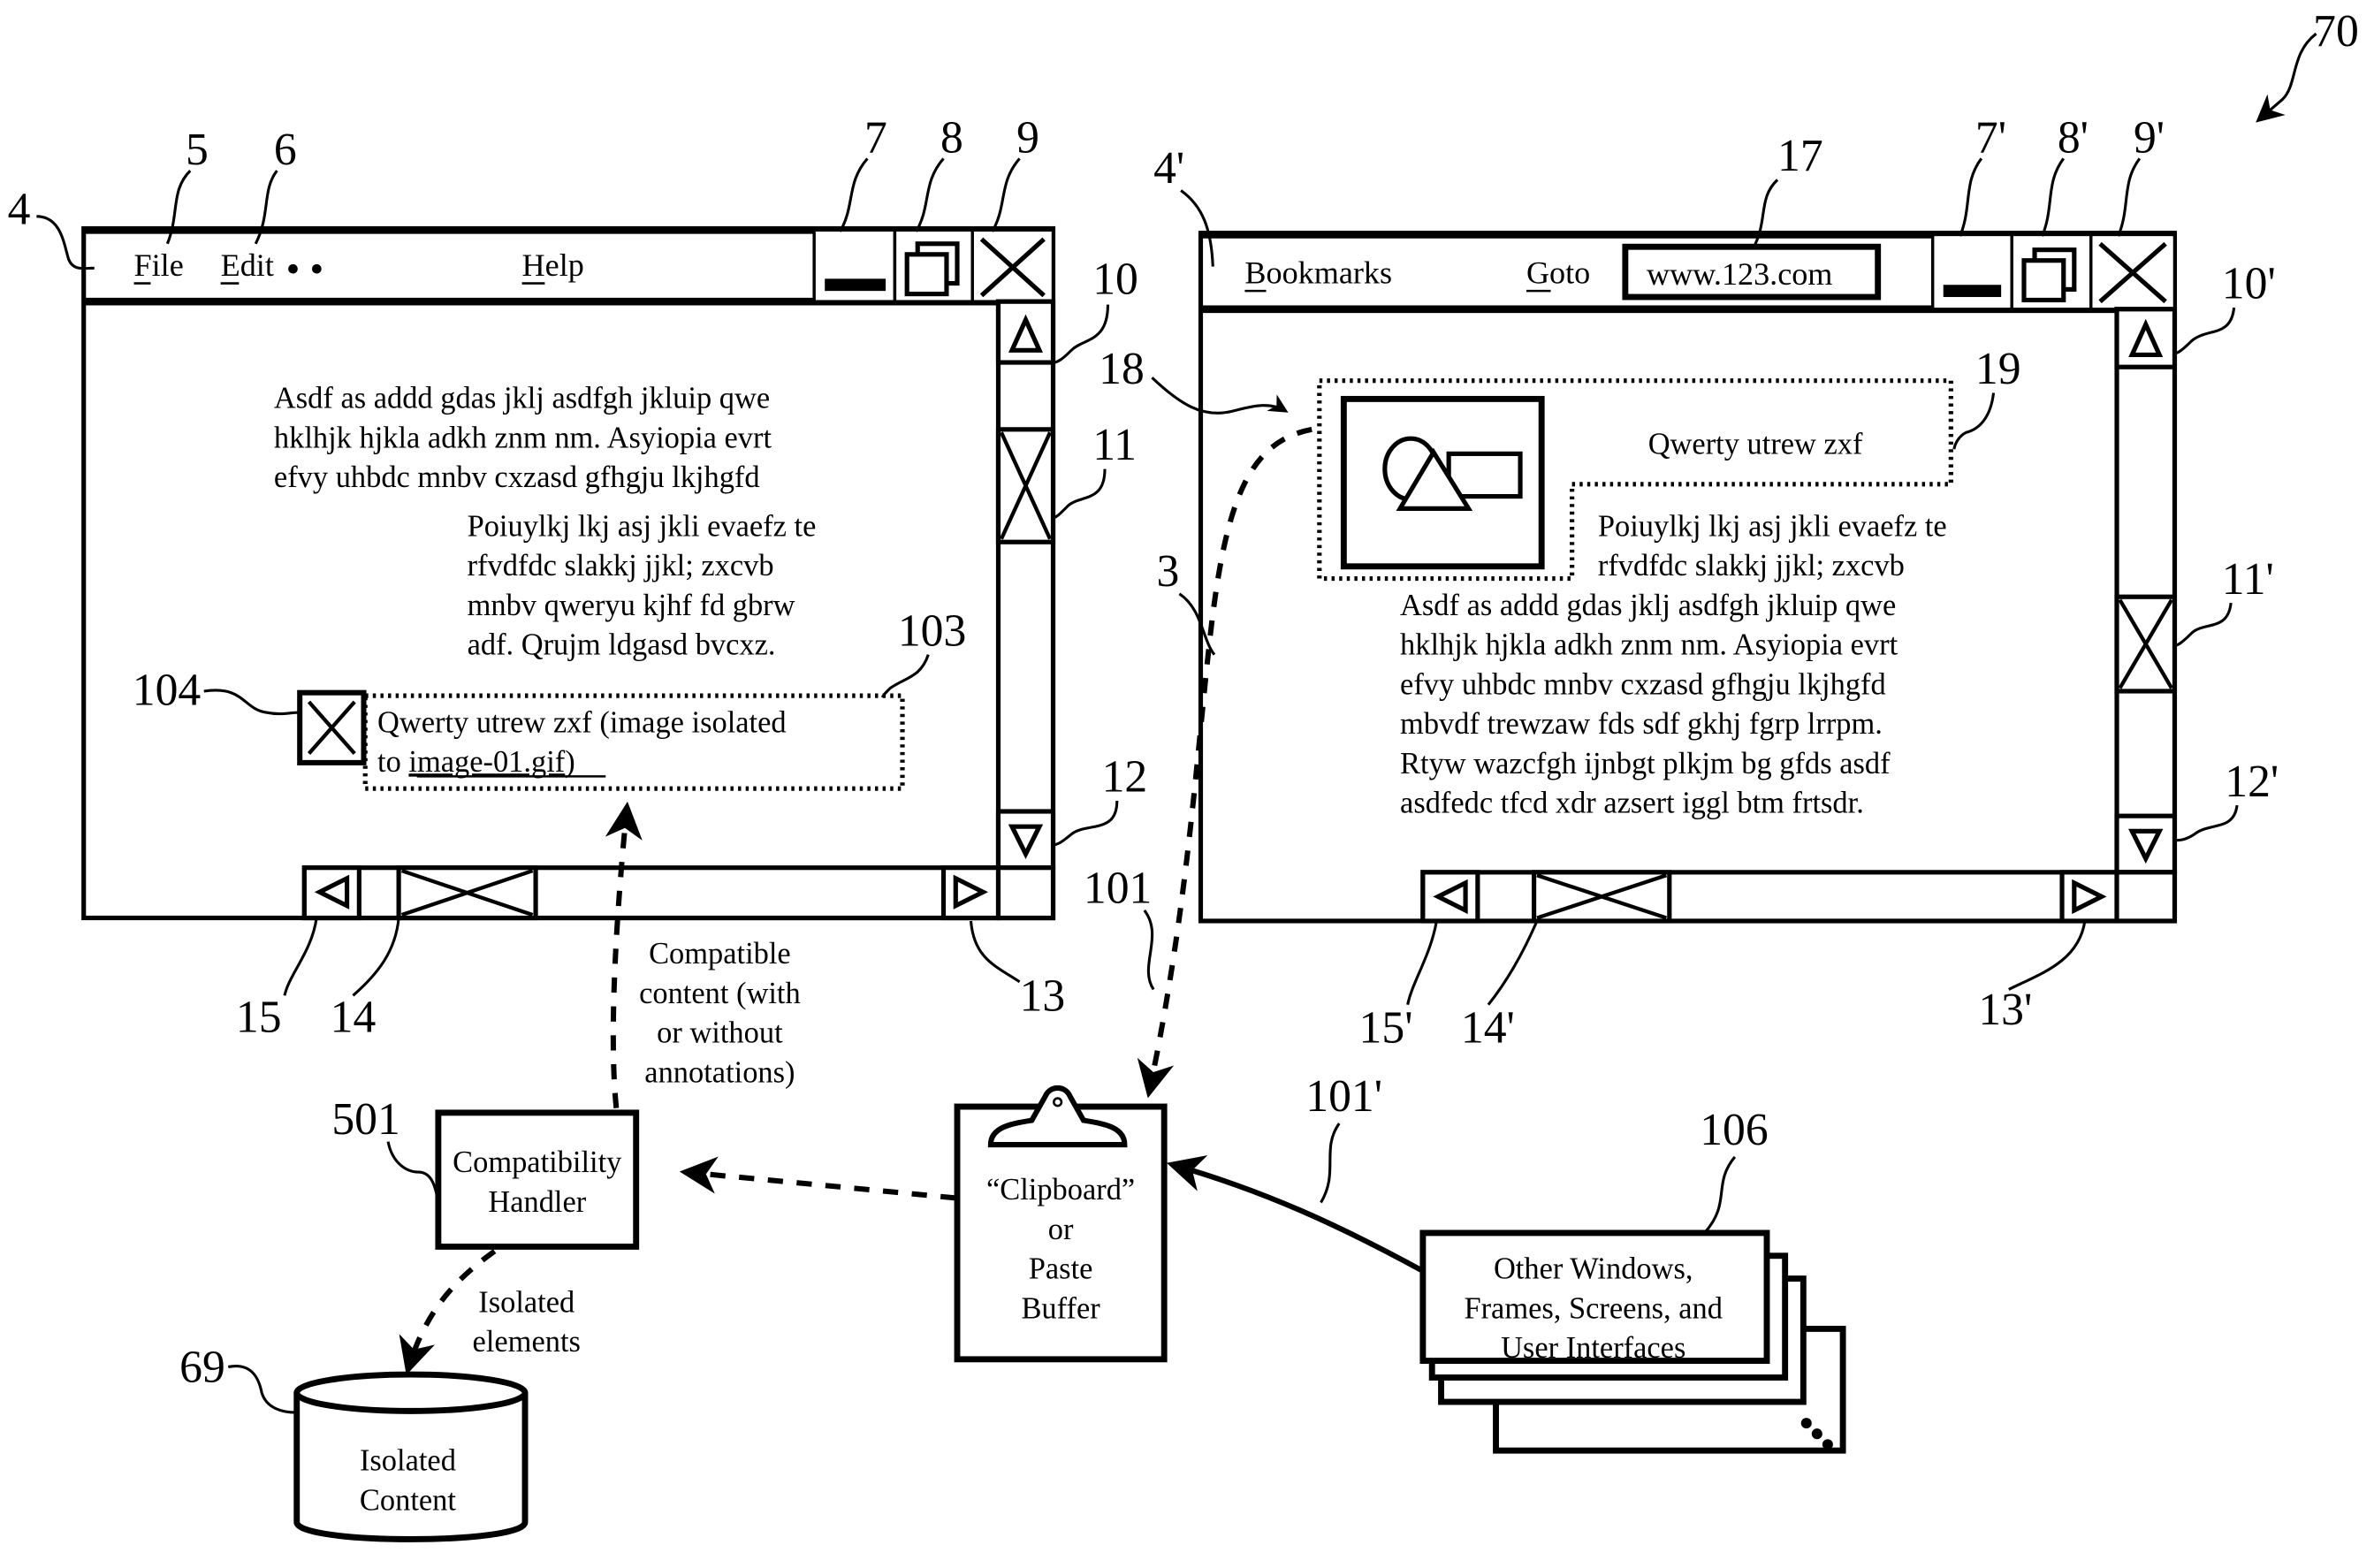 The height and width of the screenshot is (1568, 2374). I want to click on left-horizontal-scrollbar, so click(679, 893).